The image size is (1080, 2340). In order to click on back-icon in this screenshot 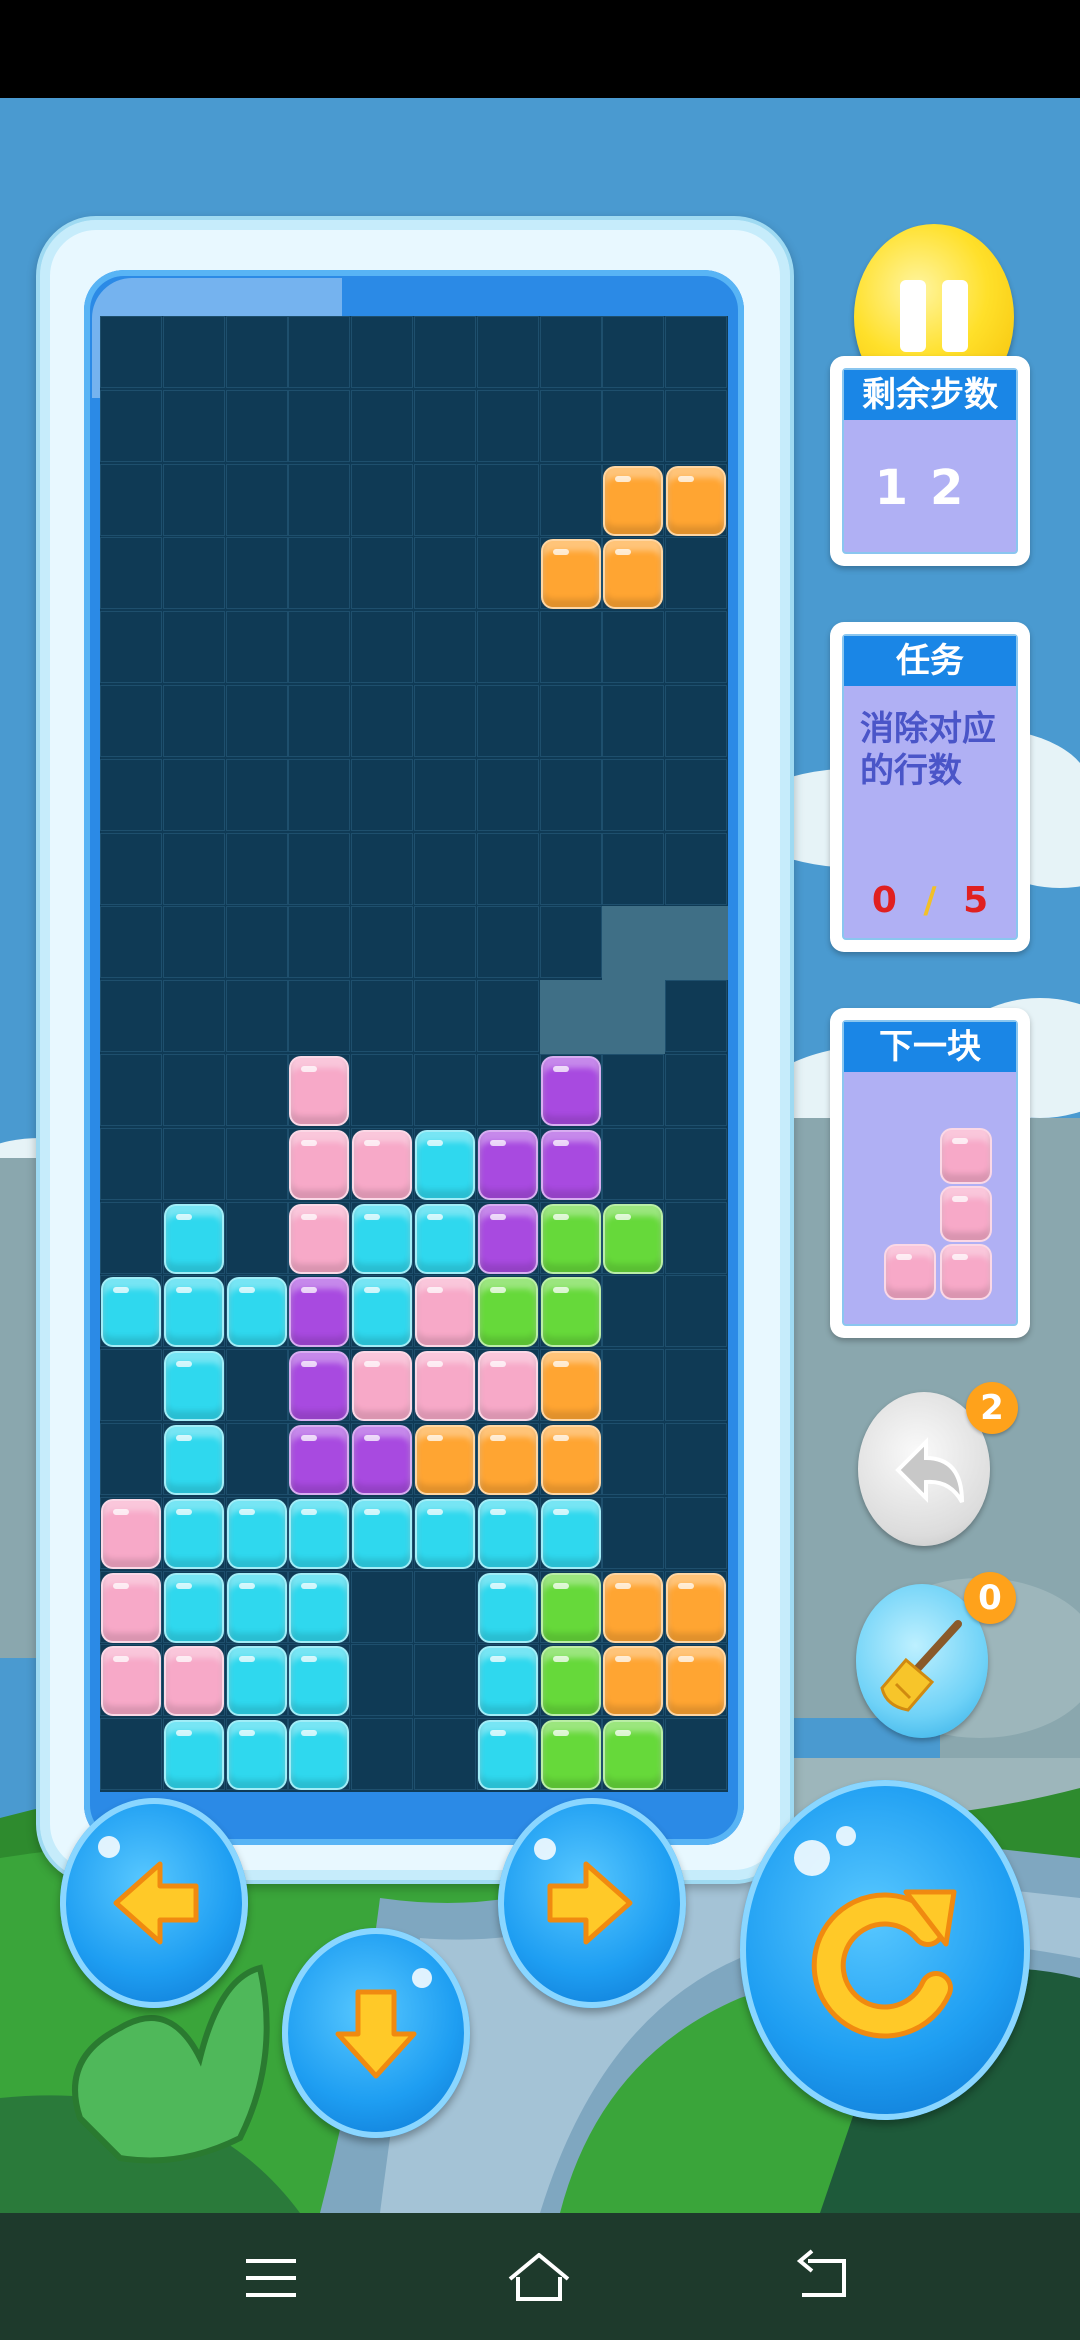, I will do `click(823, 2278)`.